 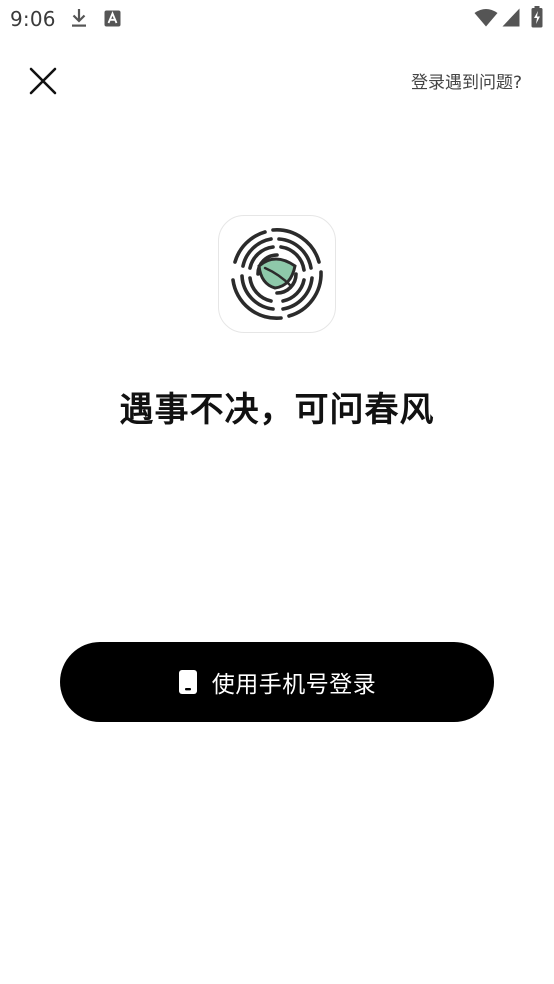 I want to click on battery-charging-icon, so click(x=537, y=19).